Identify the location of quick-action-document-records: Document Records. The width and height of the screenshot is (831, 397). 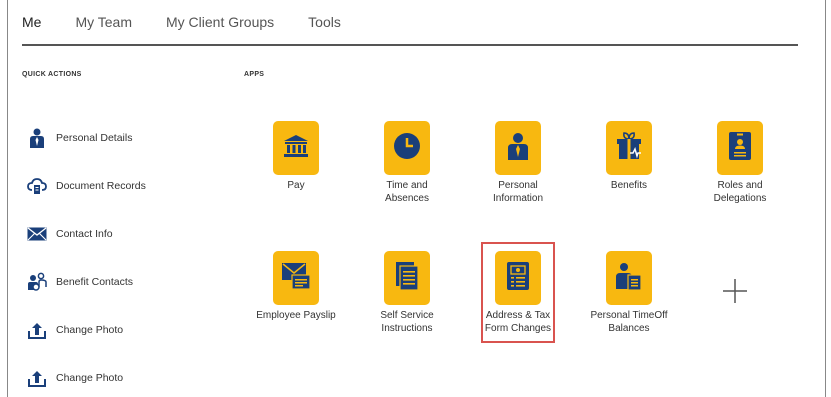
(86, 186).